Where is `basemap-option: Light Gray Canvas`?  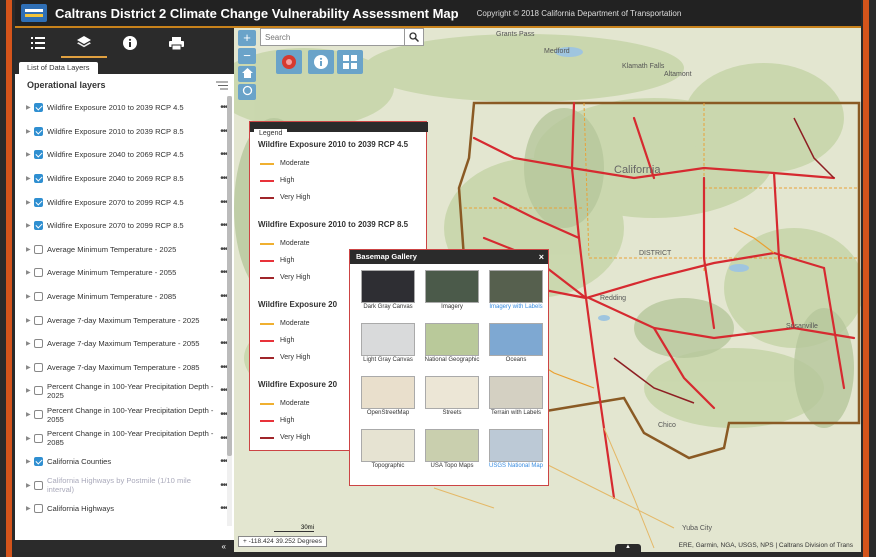 basemap-option: Light Gray Canvas is located at coordinates (388, 349).